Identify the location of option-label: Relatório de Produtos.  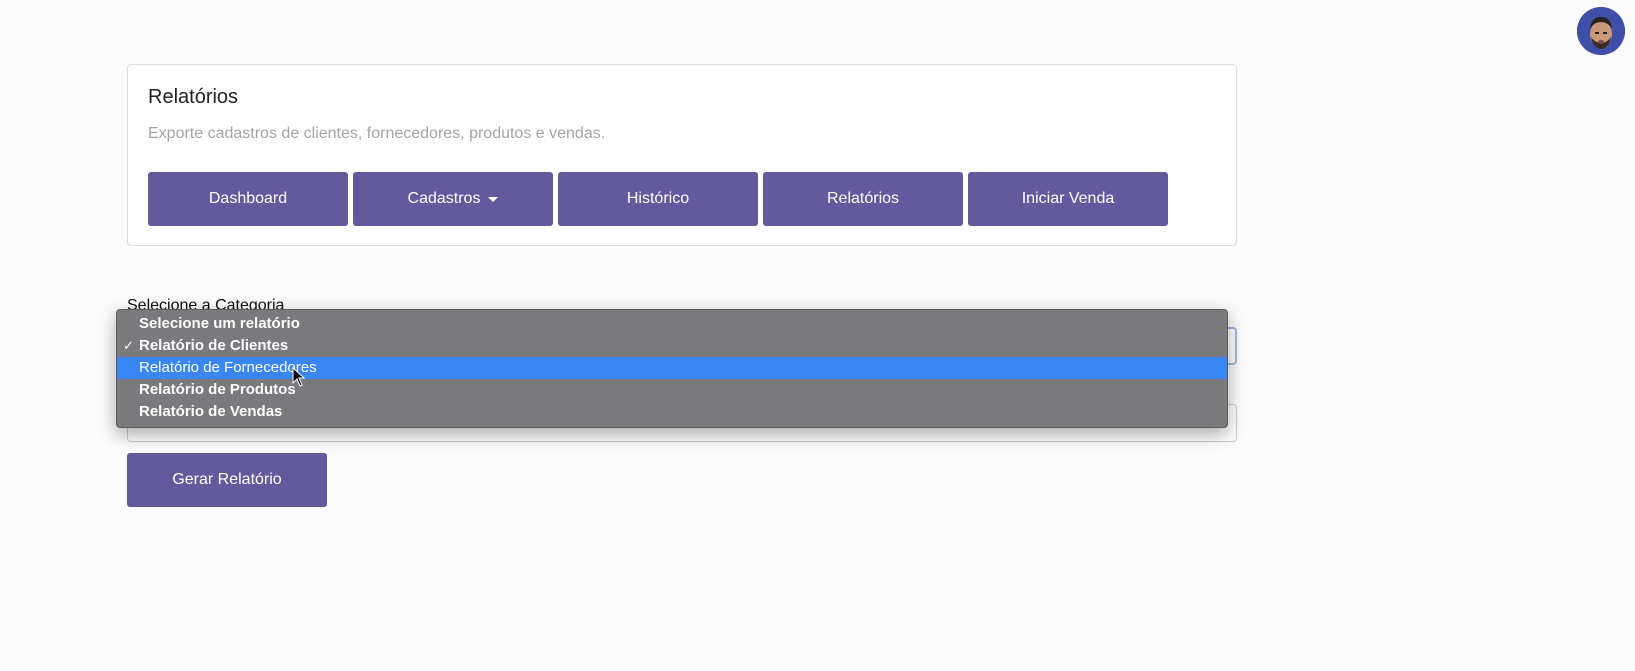
(217, 389).